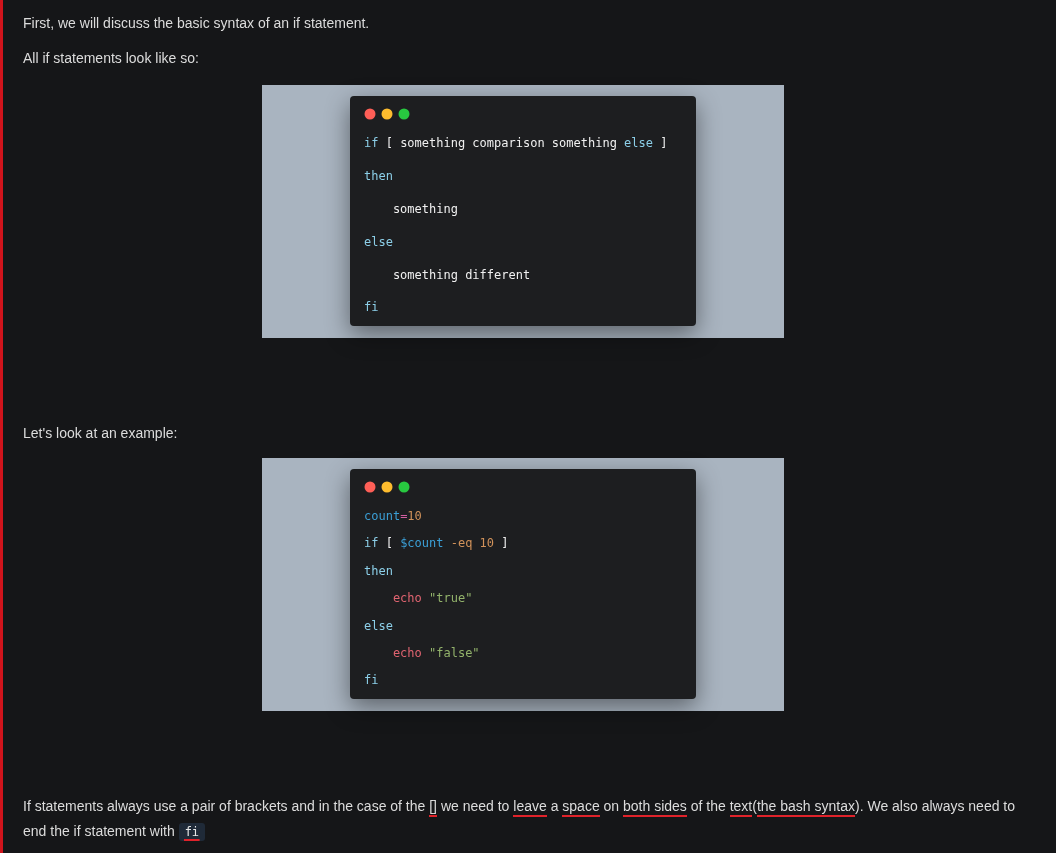 The image size is (1056, 853). What do you see at coordinates (111, 58) in the screenshot?
I see `paragraph: All if statements look like so:` at bounding box center [111, 58].